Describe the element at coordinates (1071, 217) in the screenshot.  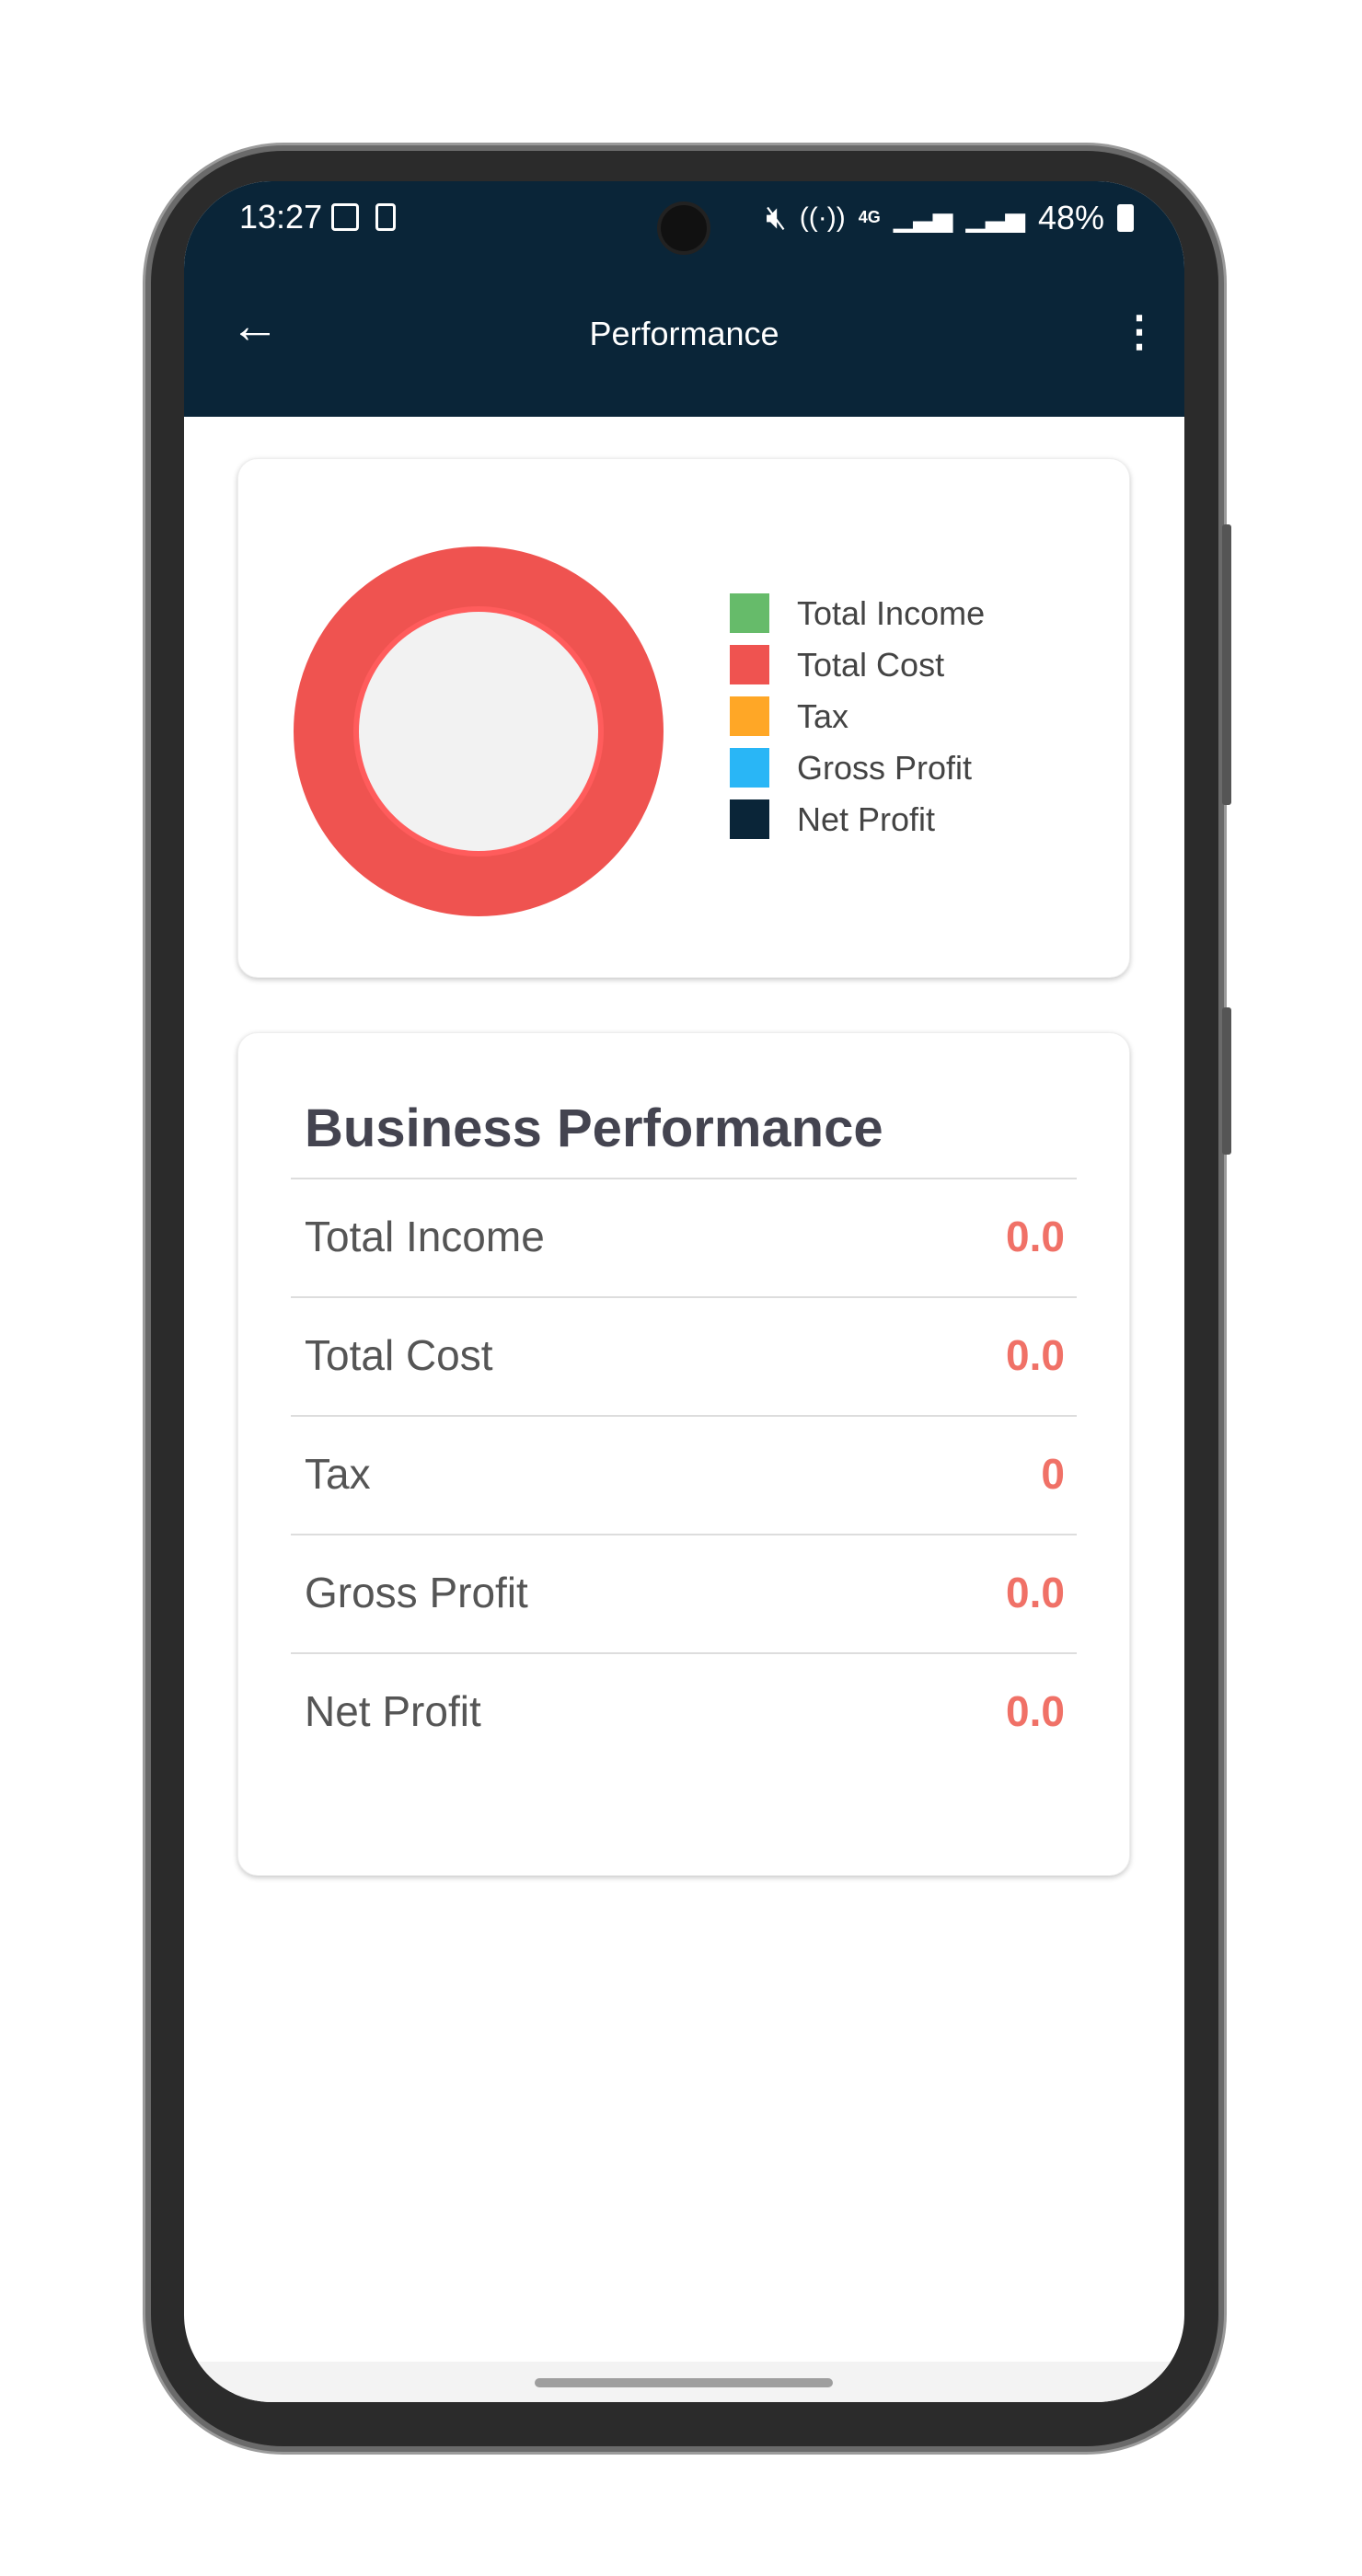
I see `battery-percent: 48%` at that location.